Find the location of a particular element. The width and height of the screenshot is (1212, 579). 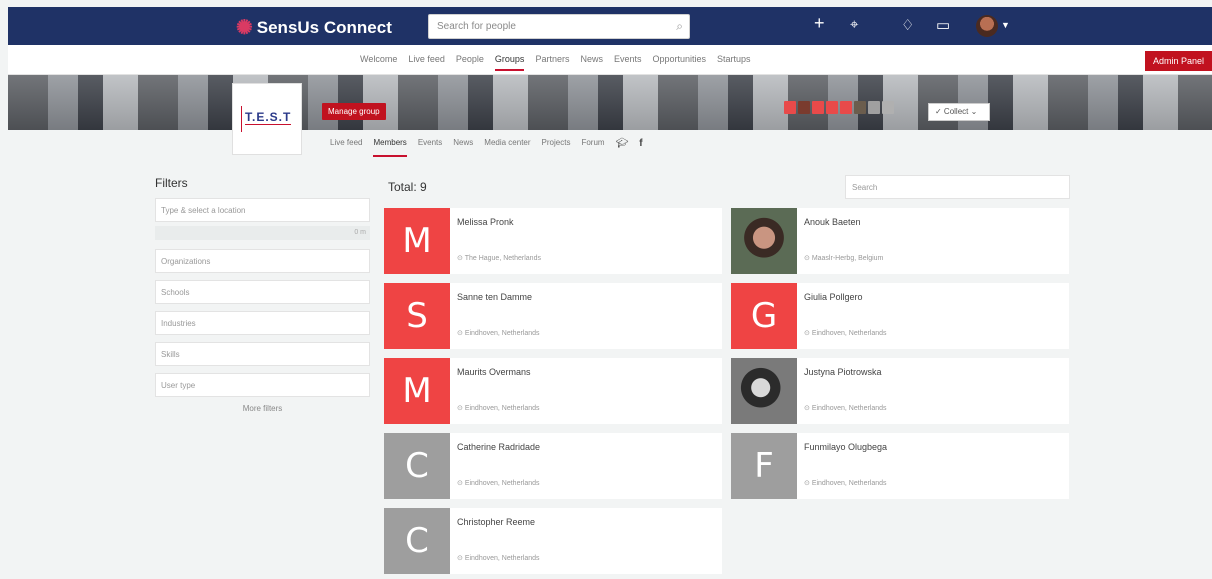

nav-item-groups: Groups is located at coordinates (509, 62).